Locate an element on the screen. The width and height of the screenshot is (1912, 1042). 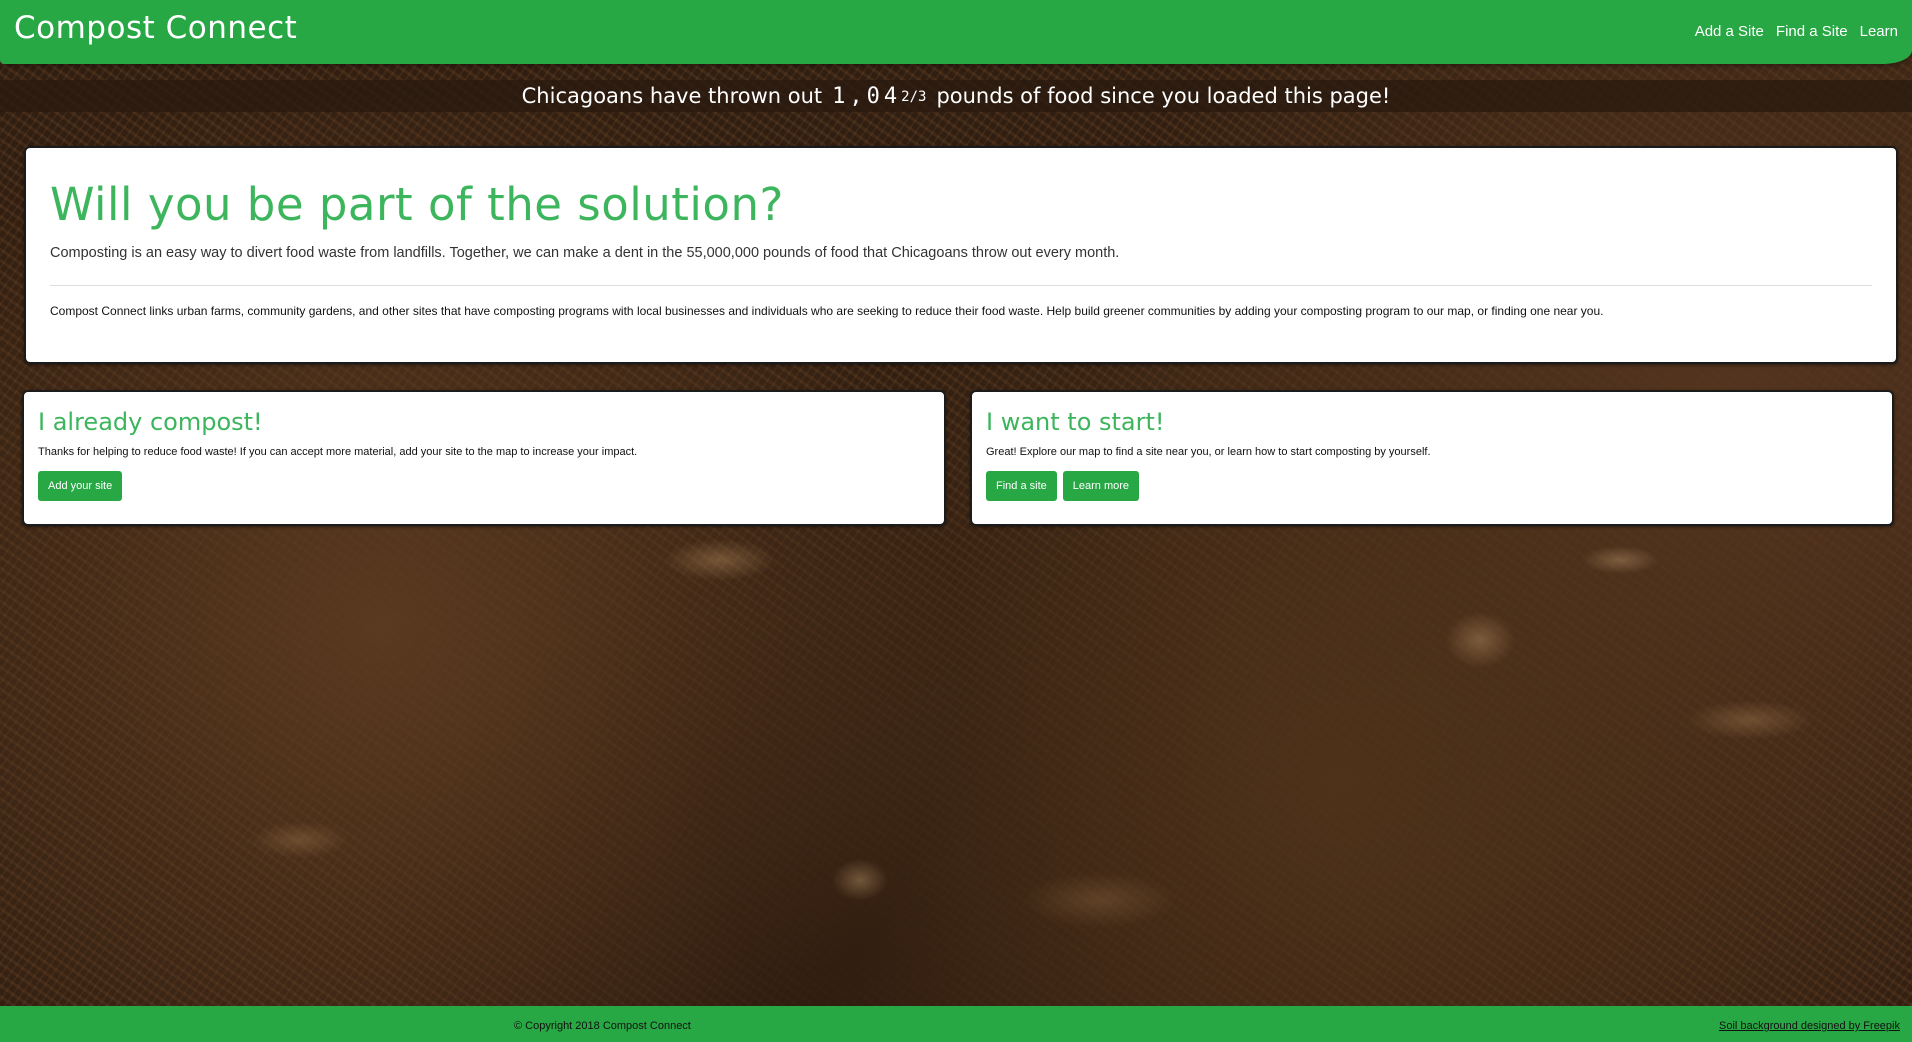
nav-find-site: Find a Site is located at coordinates (1812, 31).